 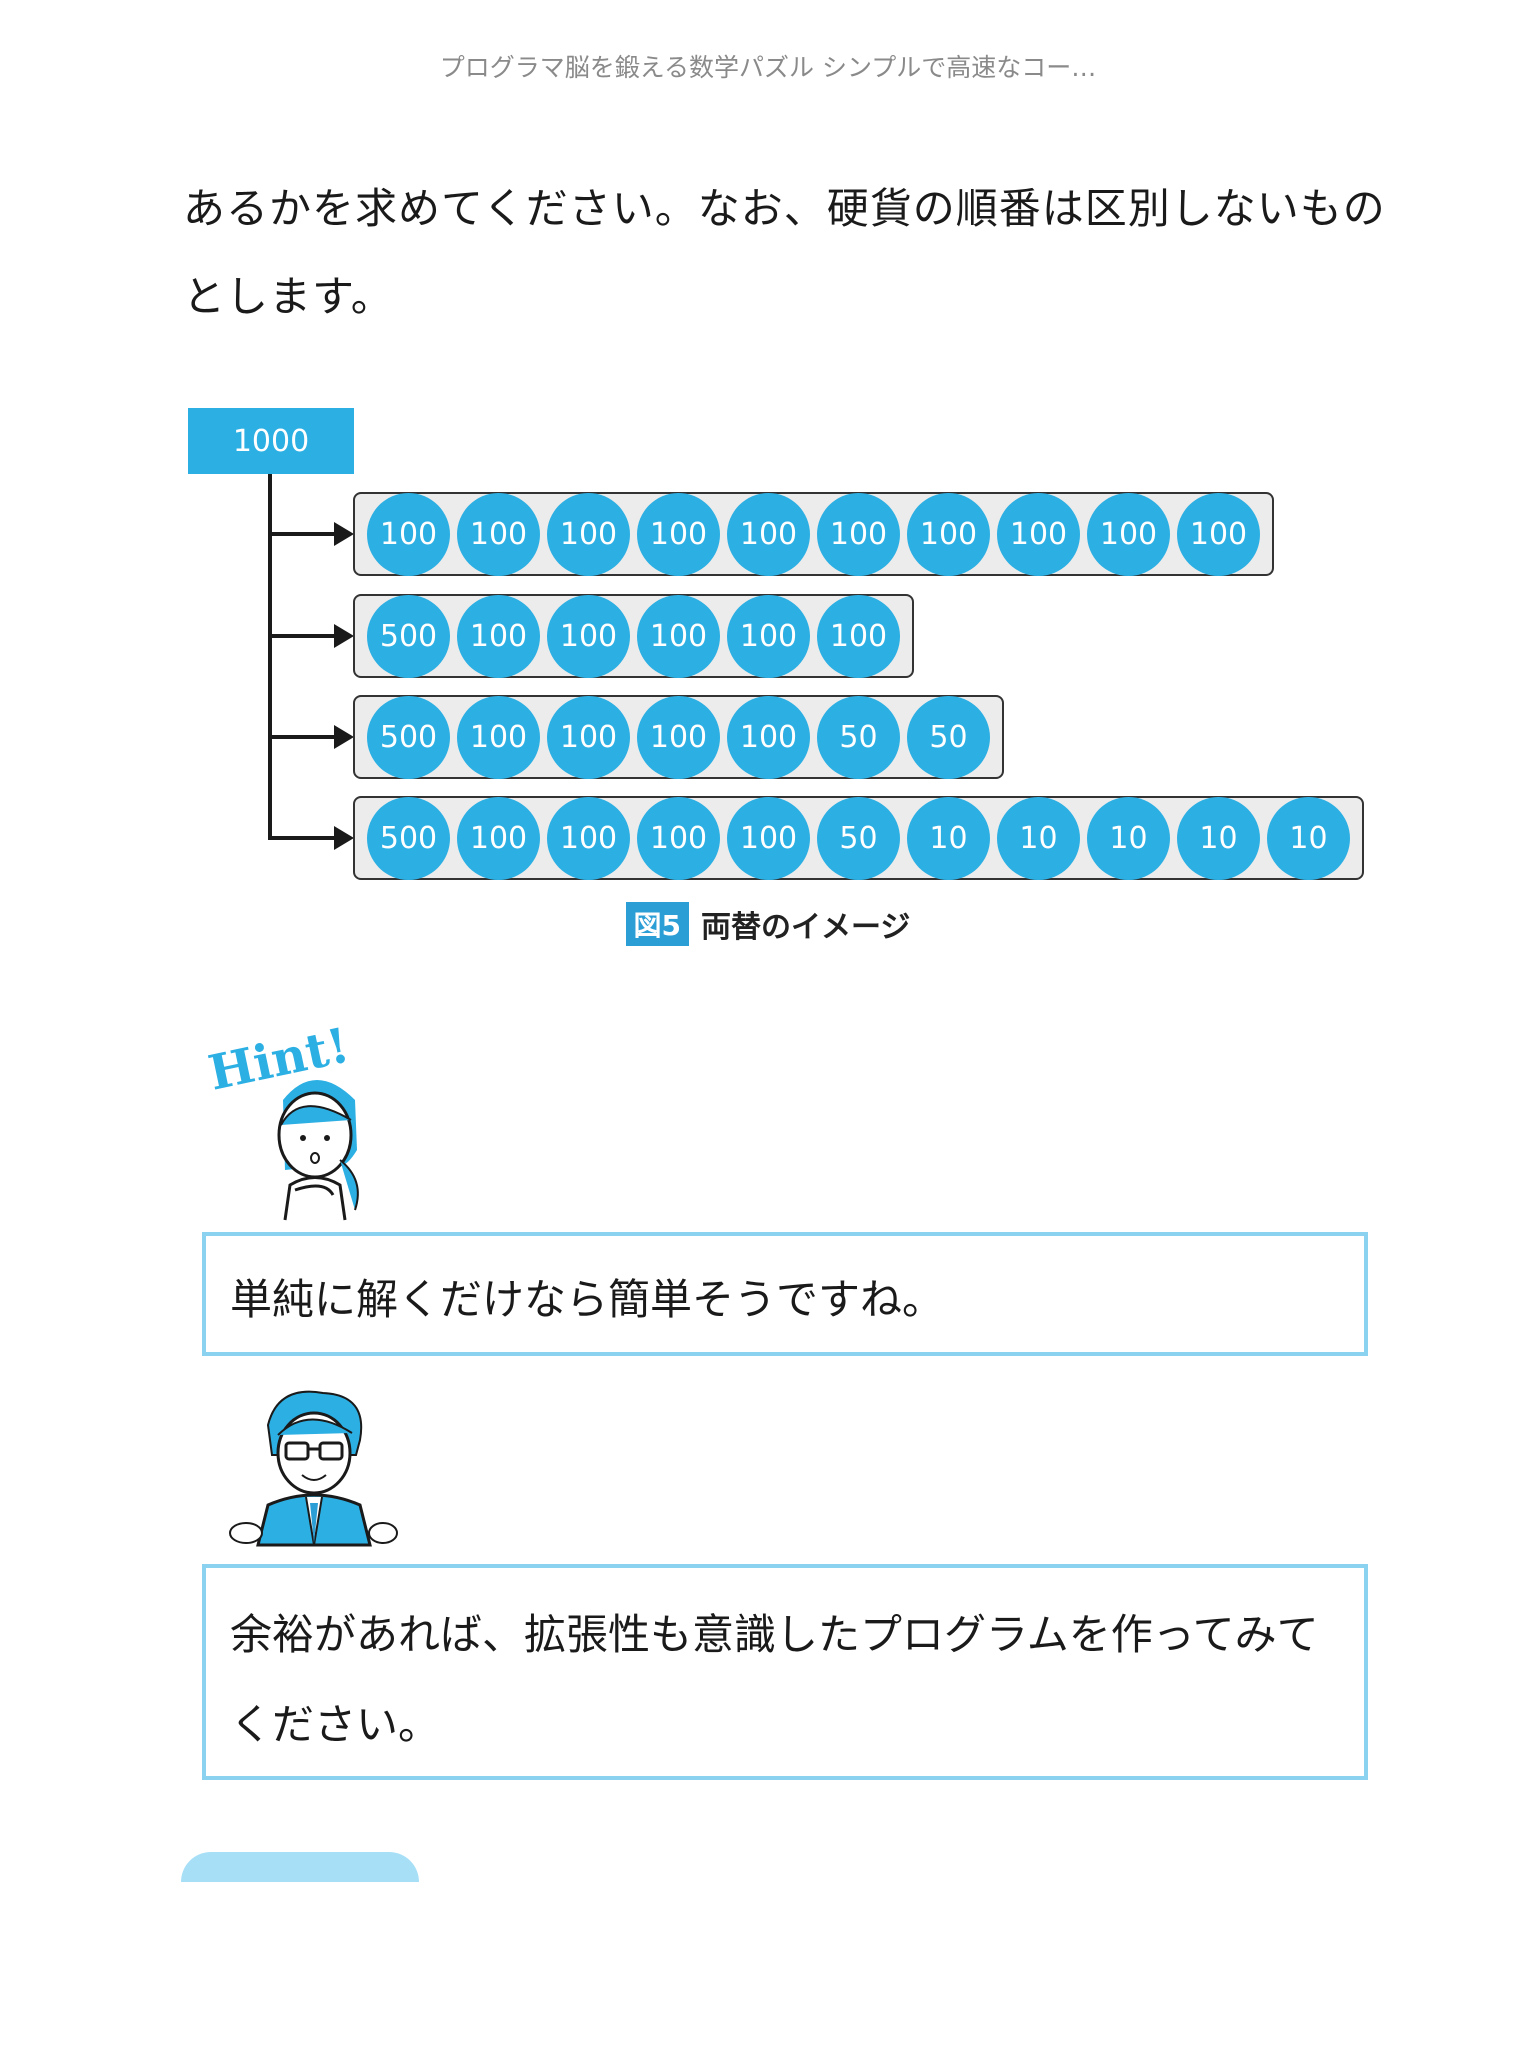 What do you see at coordinates (587, 1299) in the screenshot?
I see `hint-text: 単純に解くだけなら簡単そうですね。` at bounding box center [587, 1299].